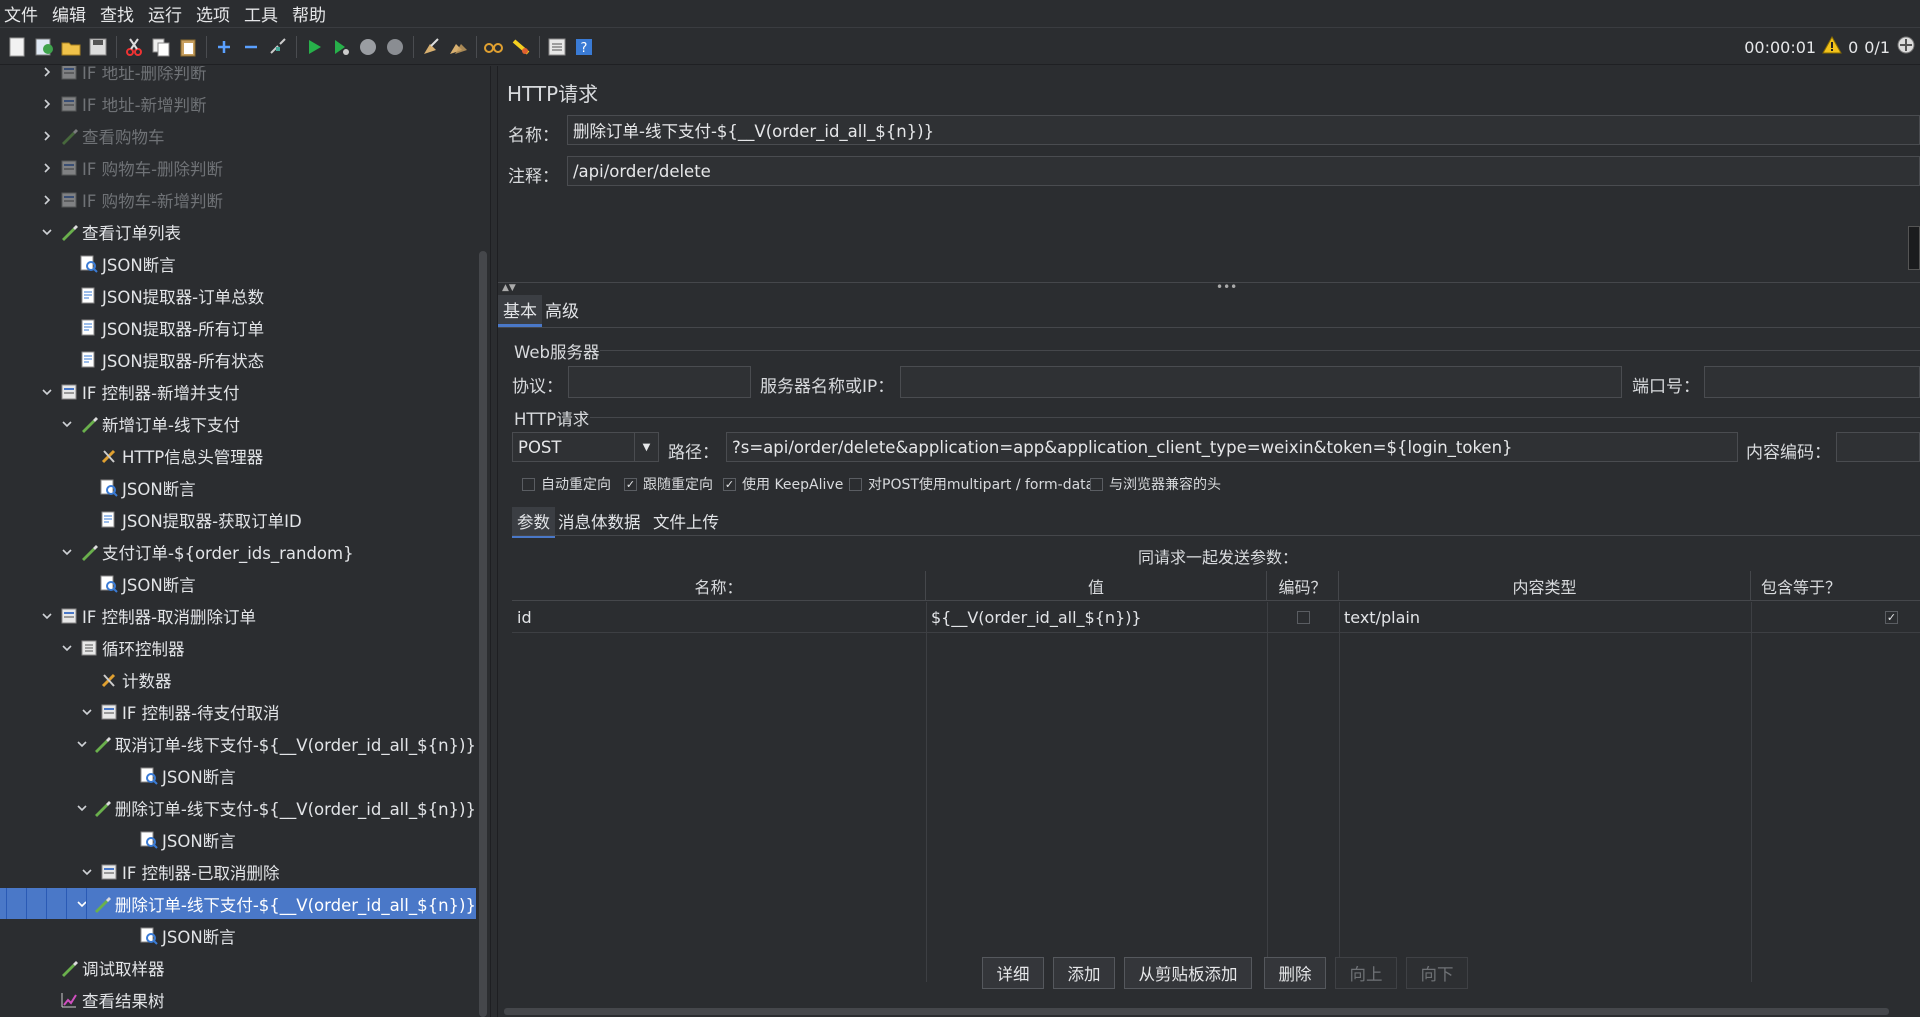 This screenshot has height=1017, width=1920. Describe the element at coordinates (483, 634) in the screenshot. I see `tree-scrollbar-thumb` at that location.